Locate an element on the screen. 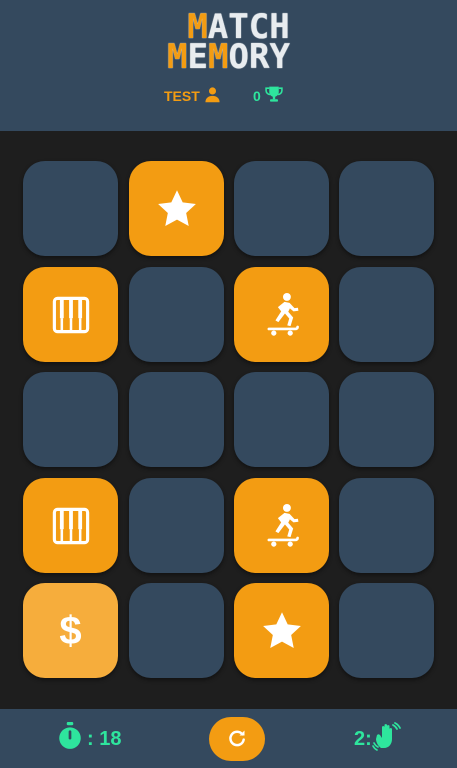 Image resolution: width=457 pixels, height=768 pixels. waving-hand-icon is located at coordinates (386, 739).